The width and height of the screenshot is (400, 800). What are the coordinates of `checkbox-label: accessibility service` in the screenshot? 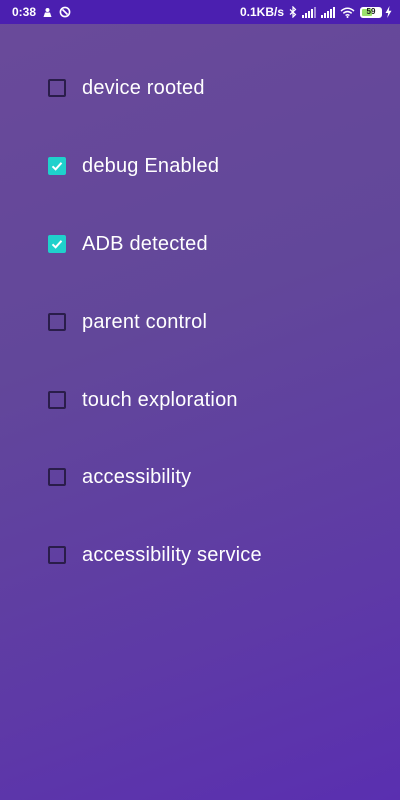 It's located at (172, 554).